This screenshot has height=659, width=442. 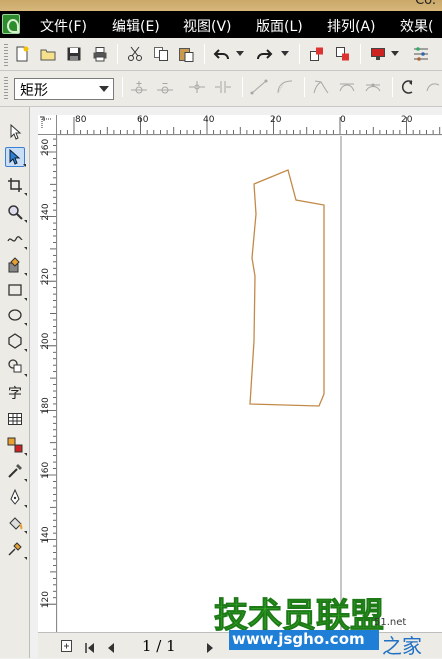 I want to click on ellipse-tool-icon, so click(x=16, y=315).